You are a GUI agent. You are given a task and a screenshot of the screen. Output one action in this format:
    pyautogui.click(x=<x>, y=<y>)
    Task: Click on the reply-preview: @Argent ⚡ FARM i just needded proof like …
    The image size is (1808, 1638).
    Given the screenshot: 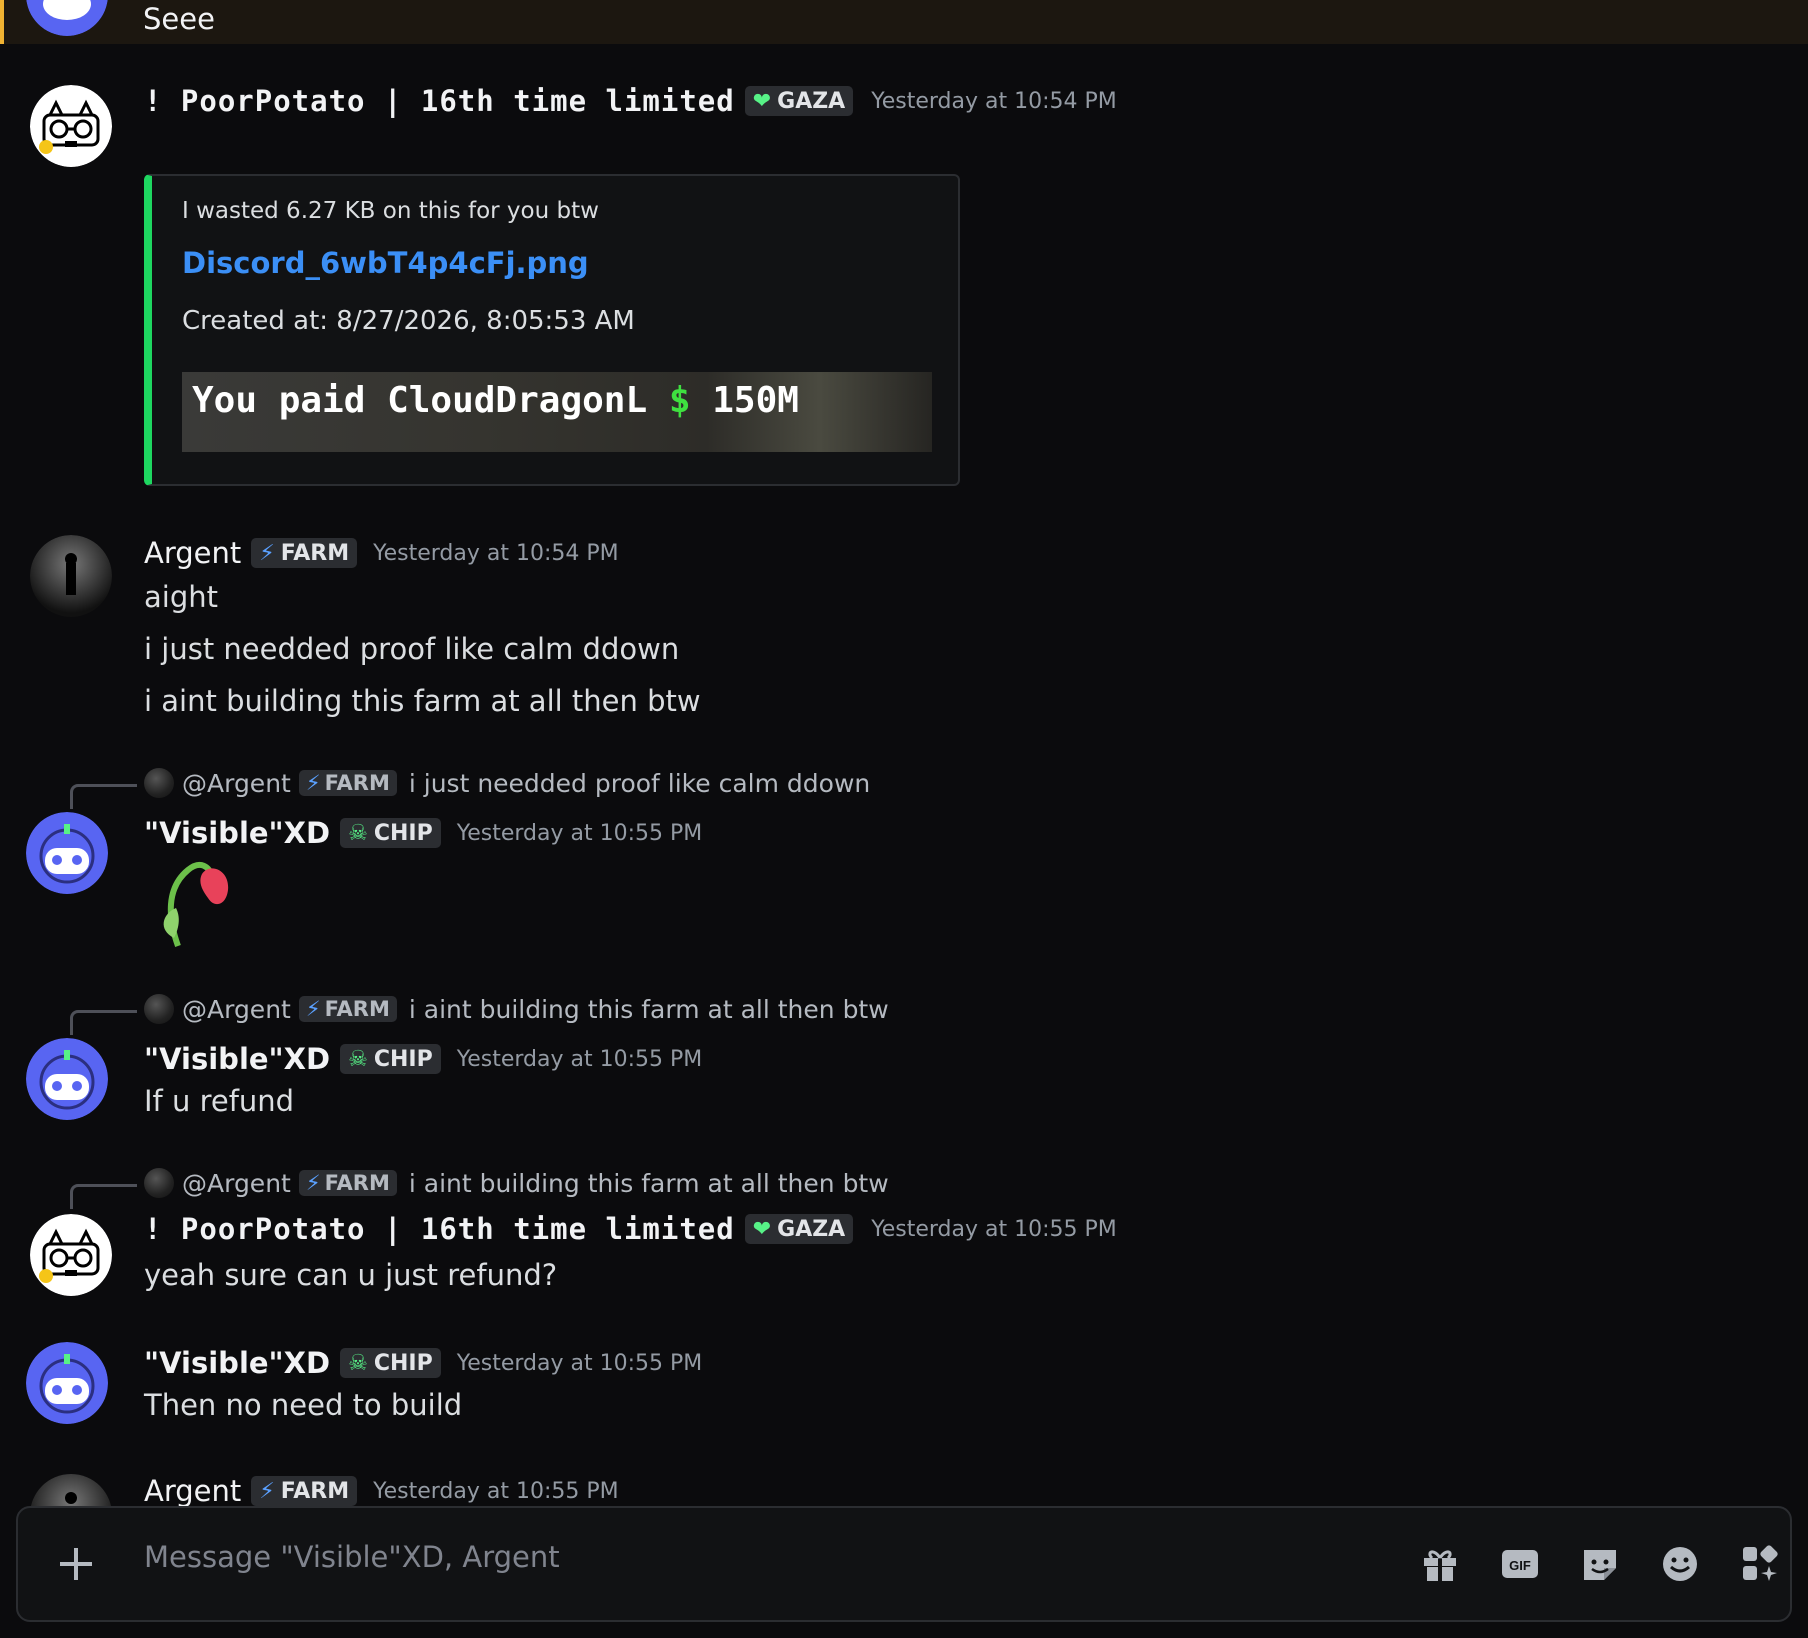 What is the action you would take?
    pyautogui.click(x=507, y=783)
    